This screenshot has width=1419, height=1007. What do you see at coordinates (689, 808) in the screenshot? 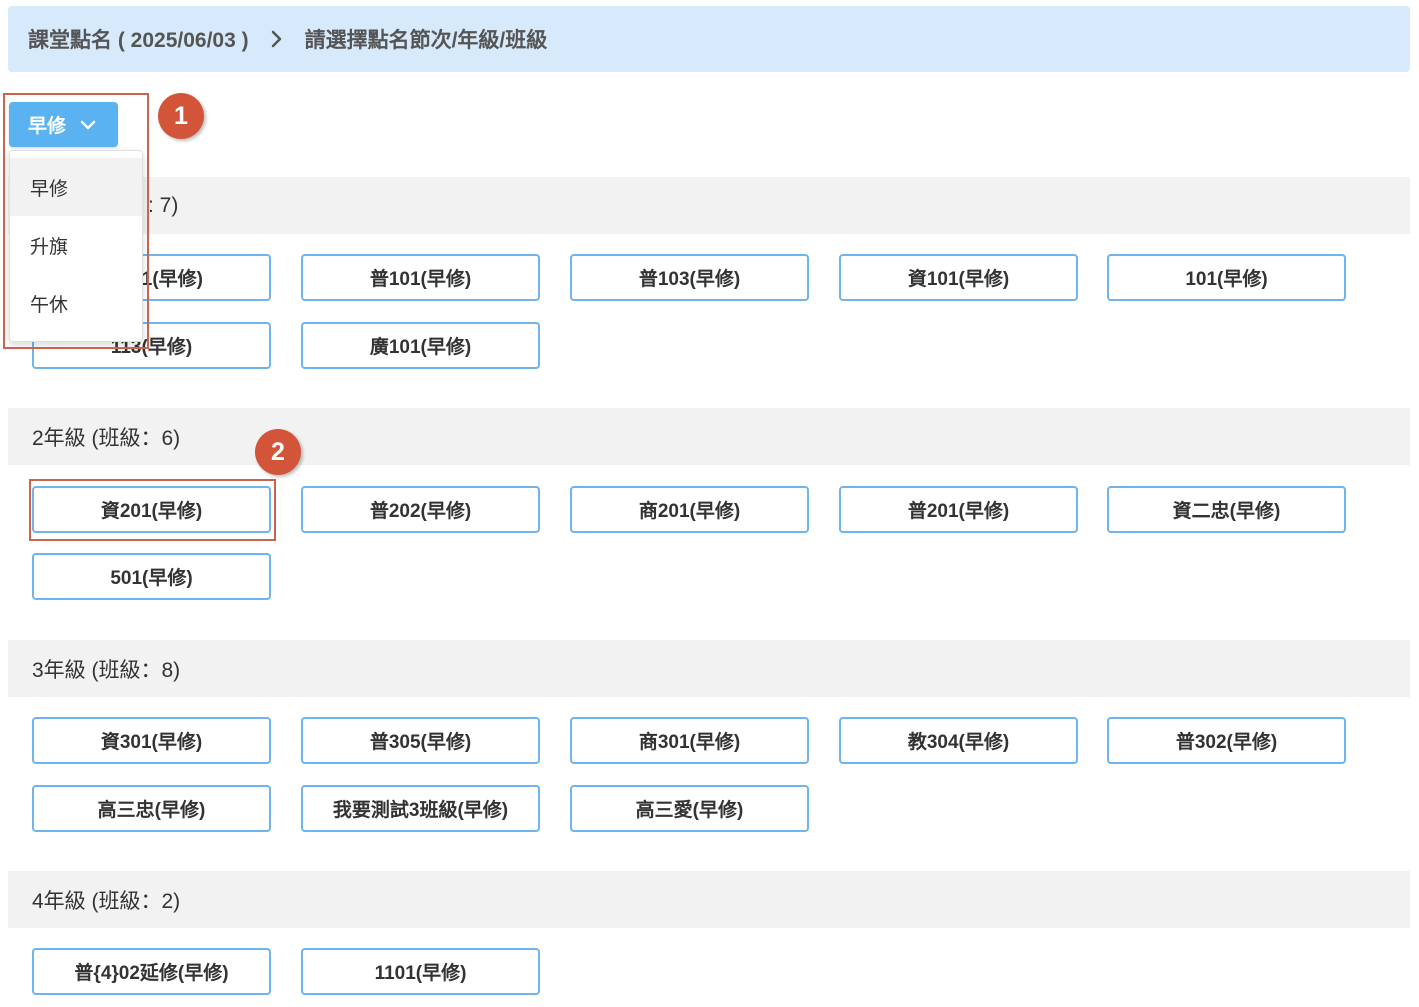
I see `class-button: 高三愛(早修)` at bounding box center [689, 808].